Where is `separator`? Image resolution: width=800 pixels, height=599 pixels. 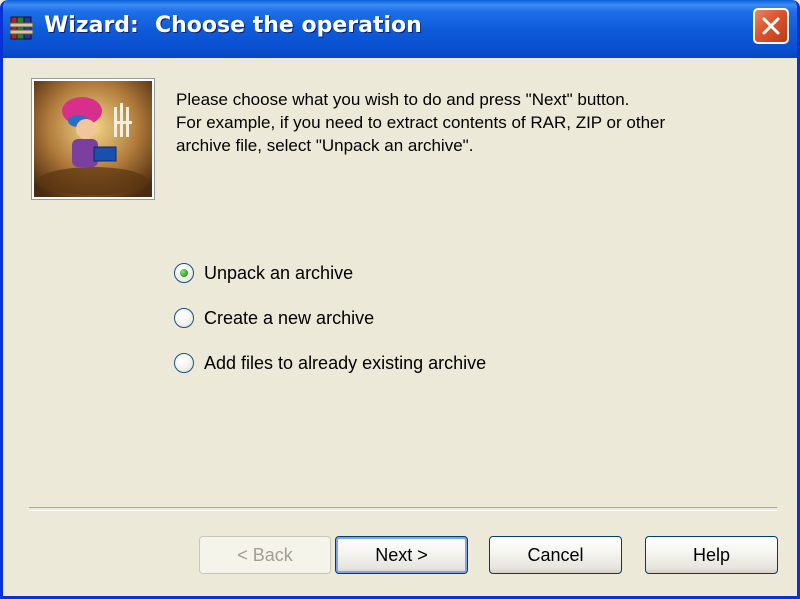
separator is located at coordinates (403, 509).